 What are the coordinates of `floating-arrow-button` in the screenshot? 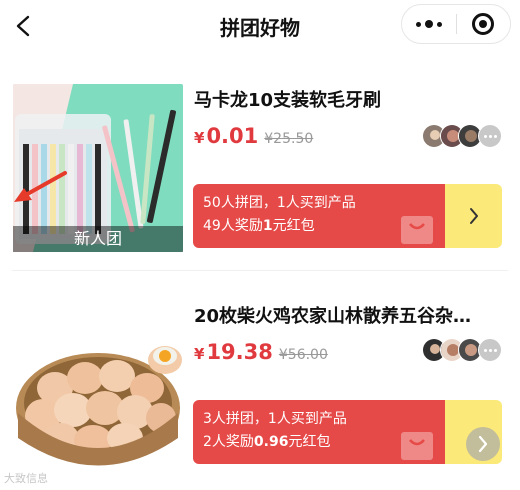 It's located at (483, 444).